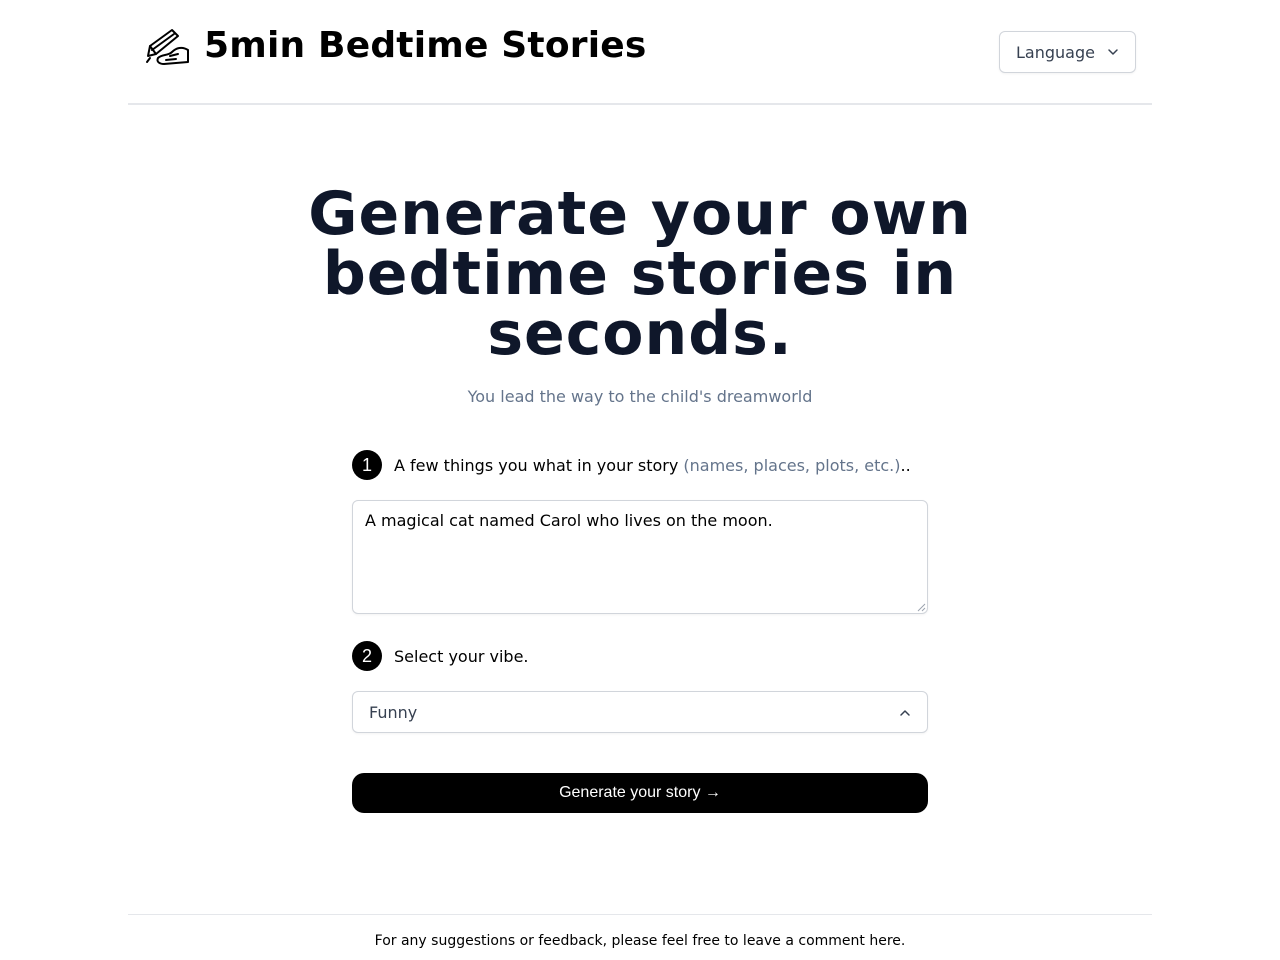  Describe the element at coordinates (921, 607) in the screenshot. I see `resize-handle-icon` at that location.